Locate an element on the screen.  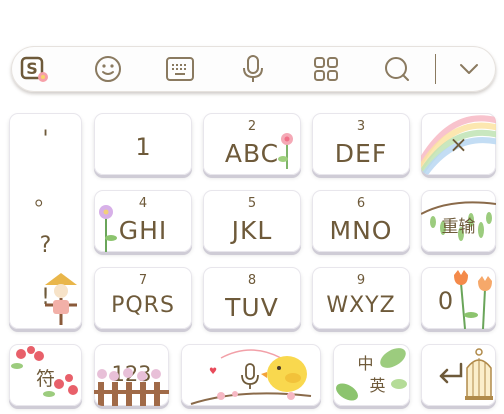
voice-input-button is located at coordinates (253, 69).